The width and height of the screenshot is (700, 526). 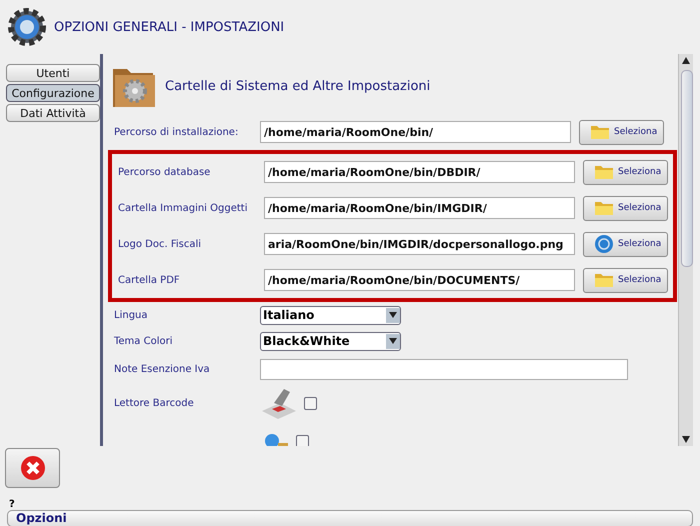 What do you see at coordinates (419, 244) in the screenshot?
I see `path-field: aria/RoomOne/bin/IMGDIR/docpersonallogo.png` at bounding box center [419, 244].